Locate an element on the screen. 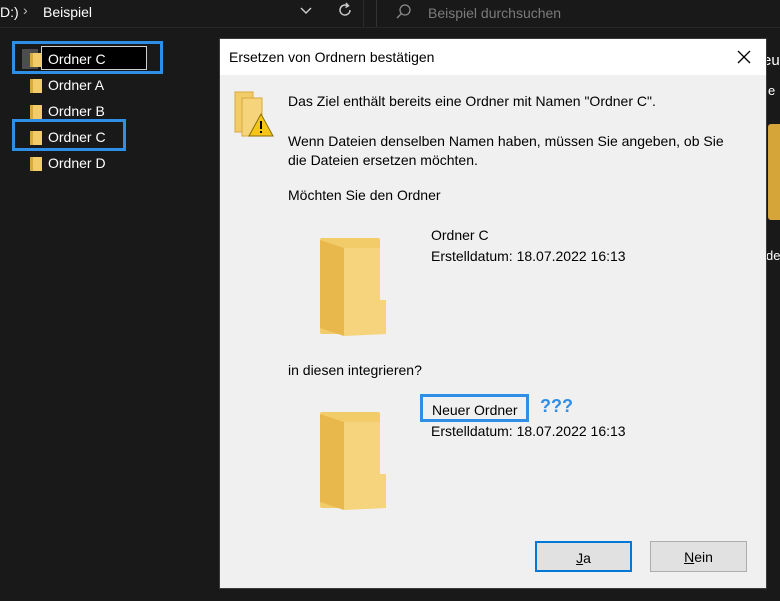 The height and width of the screenshot is (601, 780). address-bar: D:) › Beispiel Beispiel durchsuchen is located at coordinates (390, 13).